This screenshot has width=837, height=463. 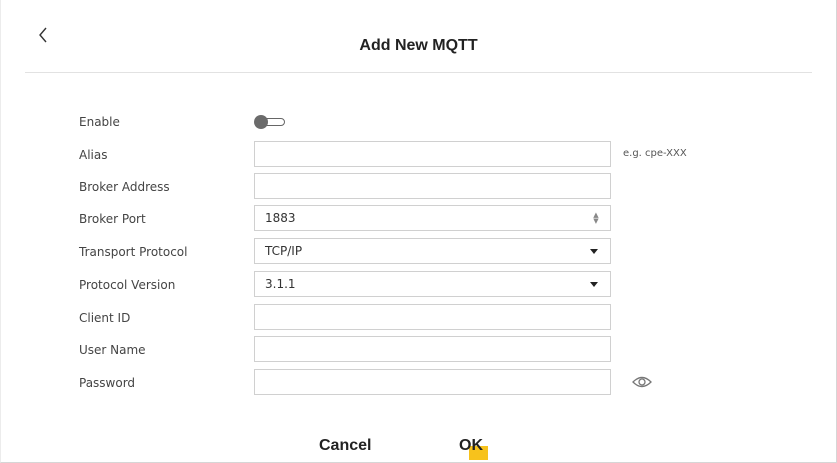 I want to click on broker-port-row: Broker Port 1883 ▲ ▼, so click(x=418, y=219).